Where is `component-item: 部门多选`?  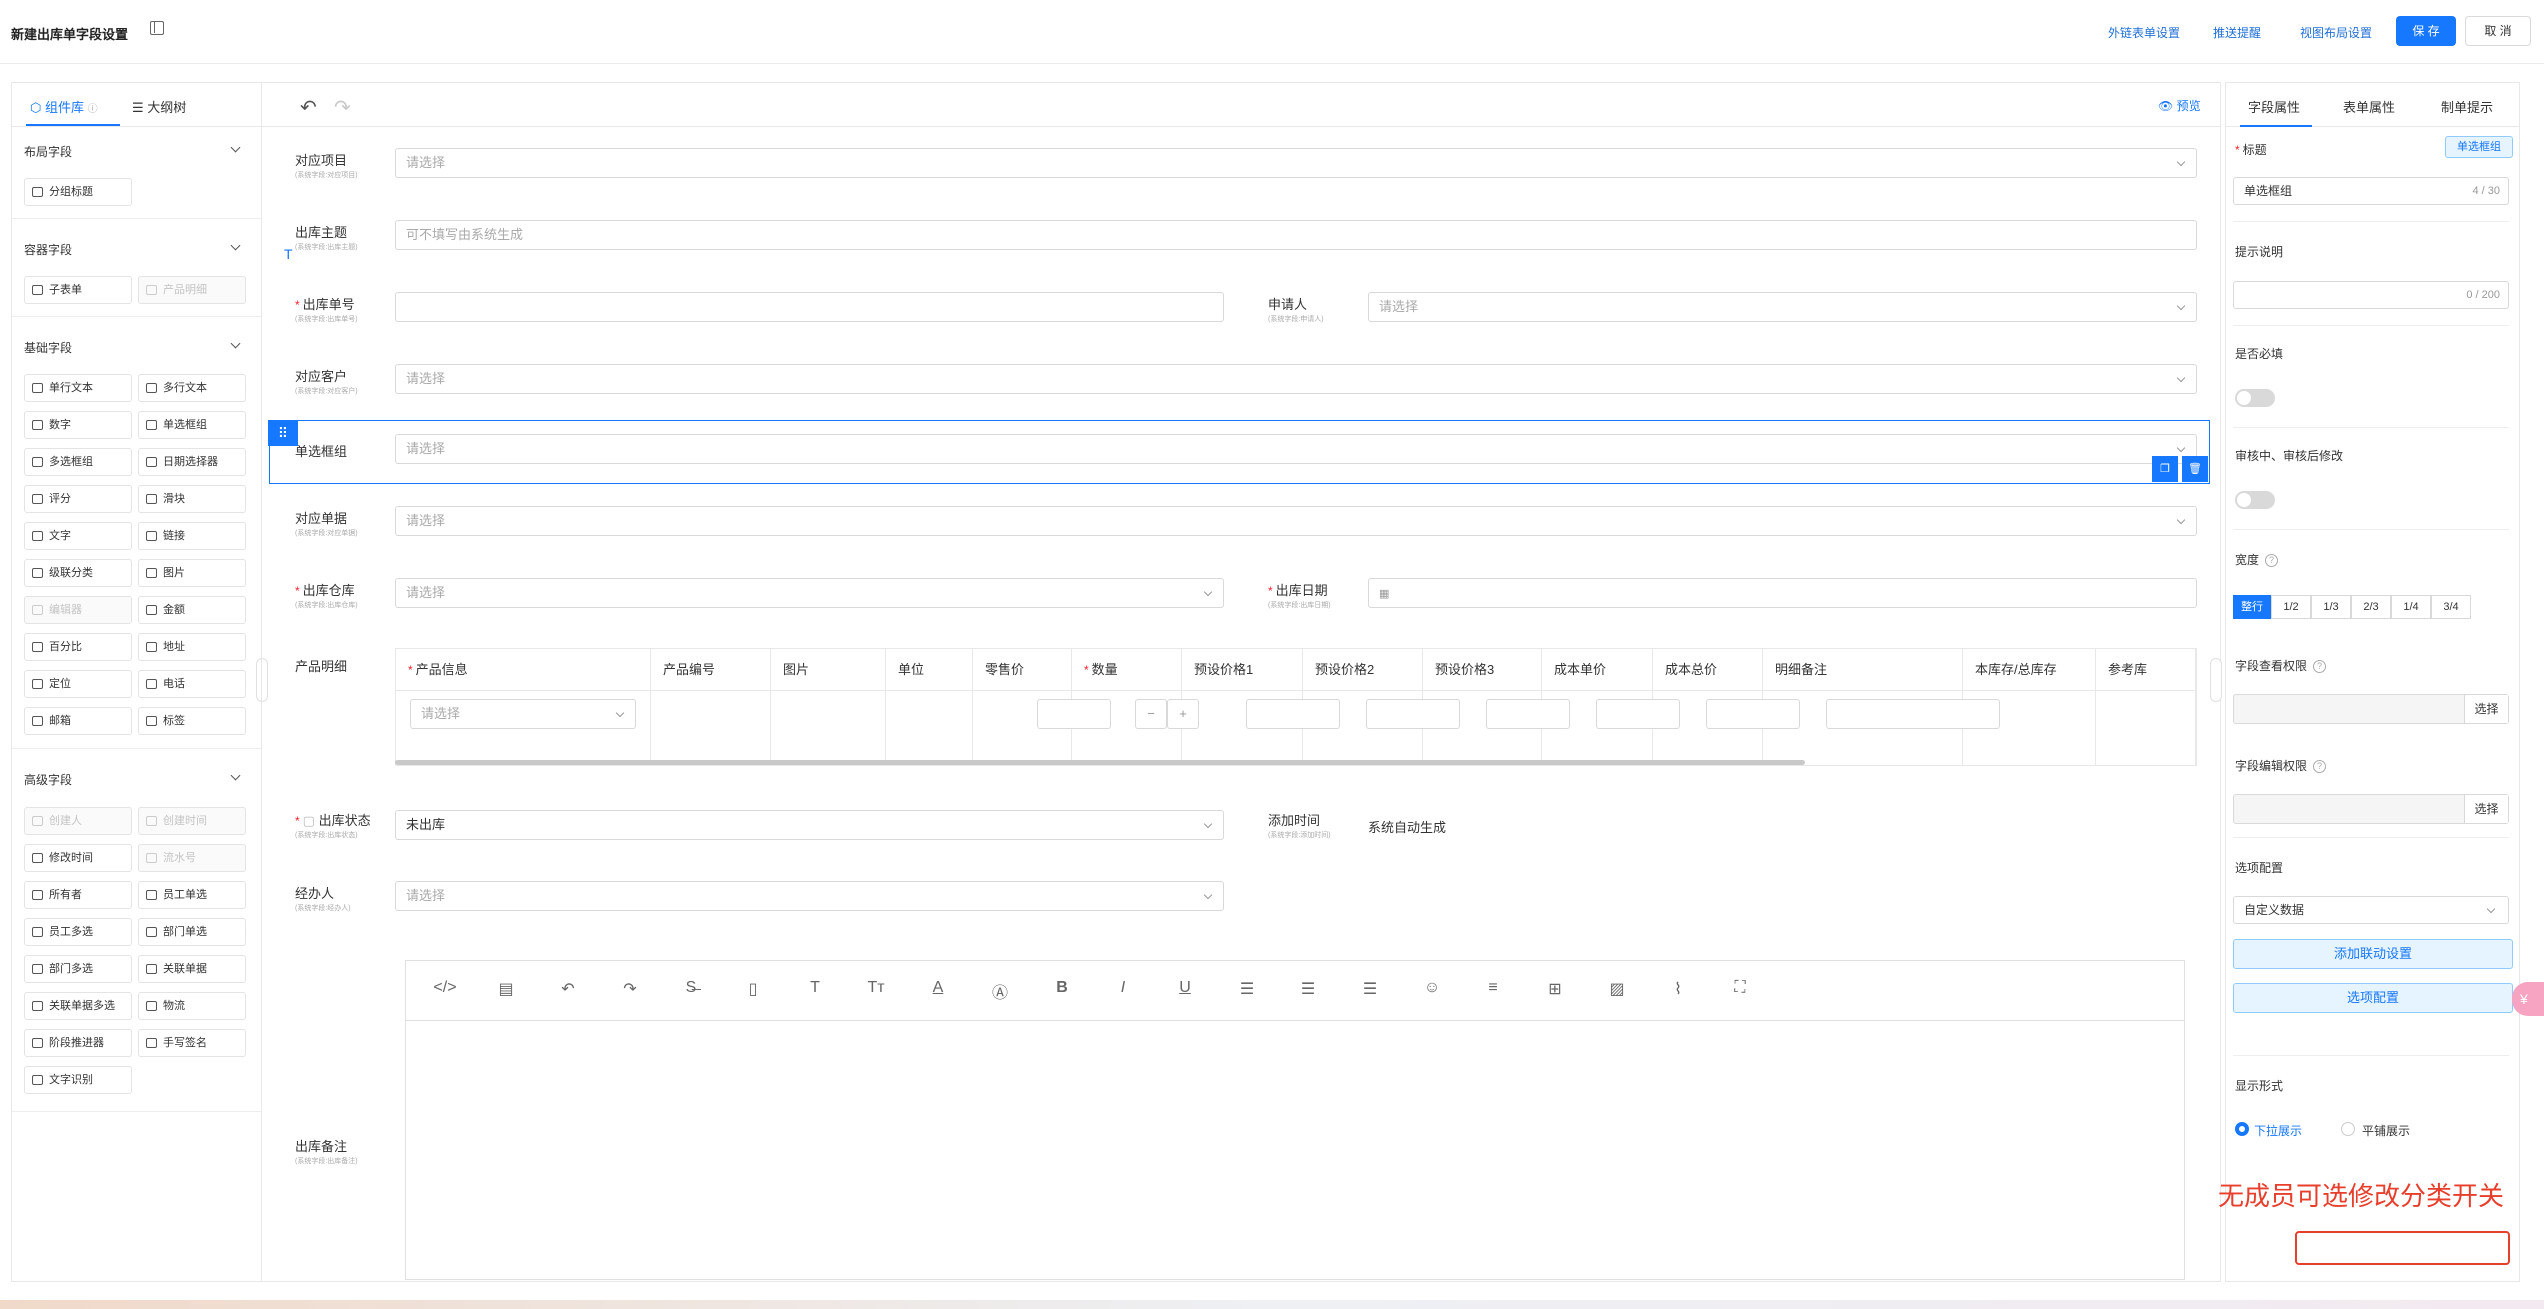 component-item: 部门多选 is located at coordinates (78, 969).